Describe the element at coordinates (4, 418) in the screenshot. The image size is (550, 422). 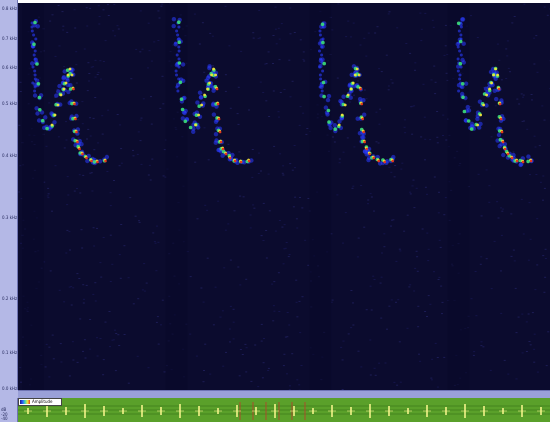
I see `amp-label: -40` at that location.